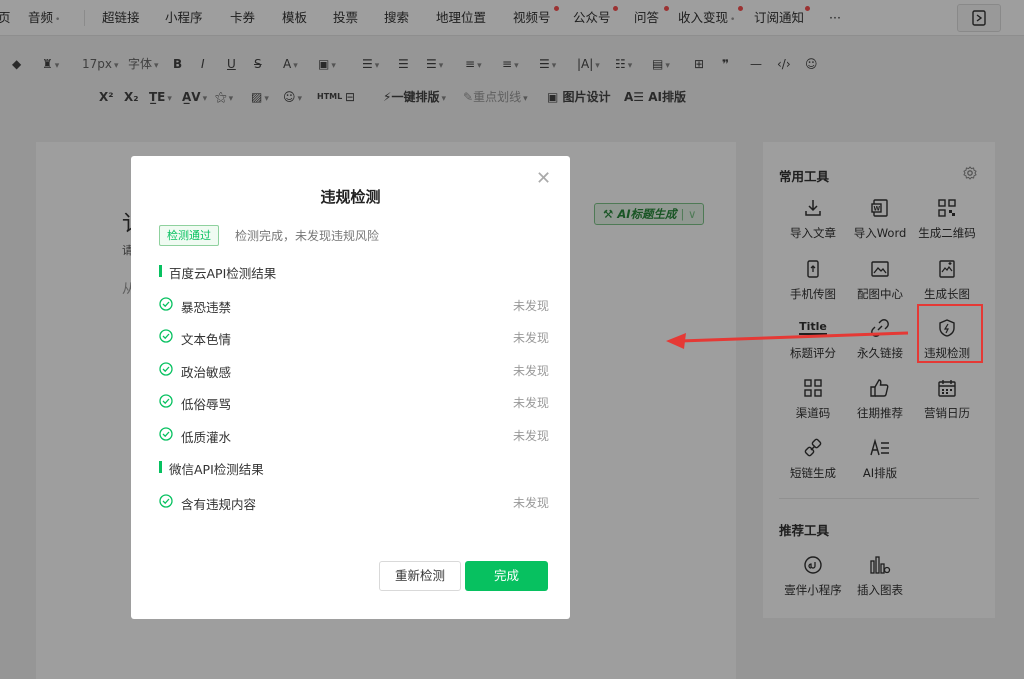 The height and width of the screenshot is (679, 1024). Describe the element at coordinates (950, 333) in the screenshot. I see `highlight-box` at that location.